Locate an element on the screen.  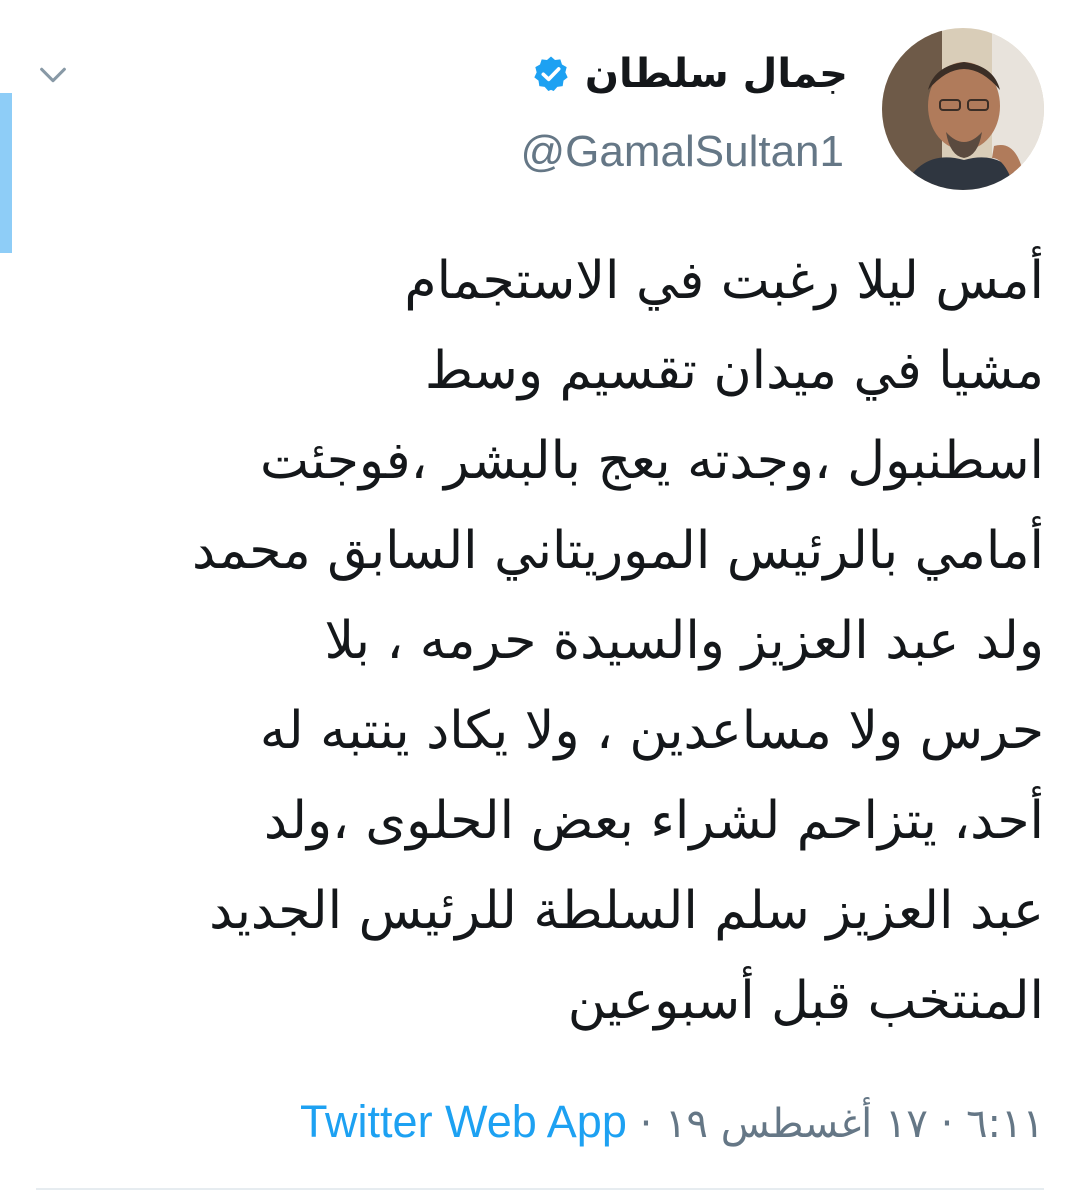
chevron-down-icon is located at coordinates (53, 75).